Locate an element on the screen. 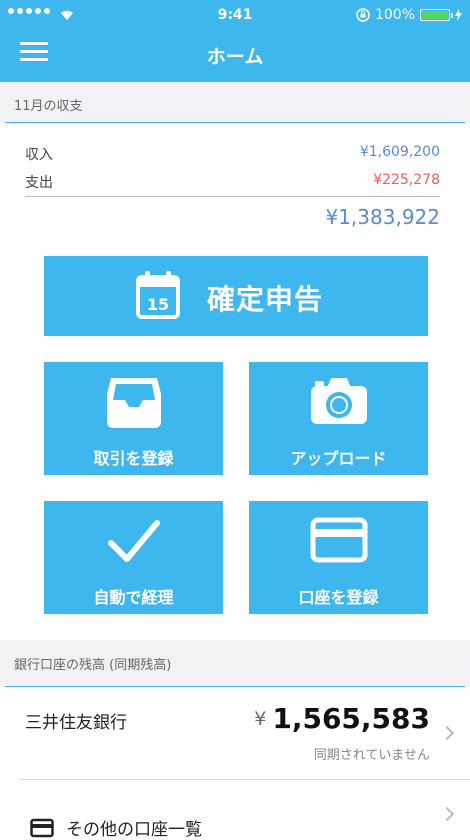 The width and height of the screenshot is (470, 840). income-value: ¥1,609,200 is located at coordinates (399, 152).